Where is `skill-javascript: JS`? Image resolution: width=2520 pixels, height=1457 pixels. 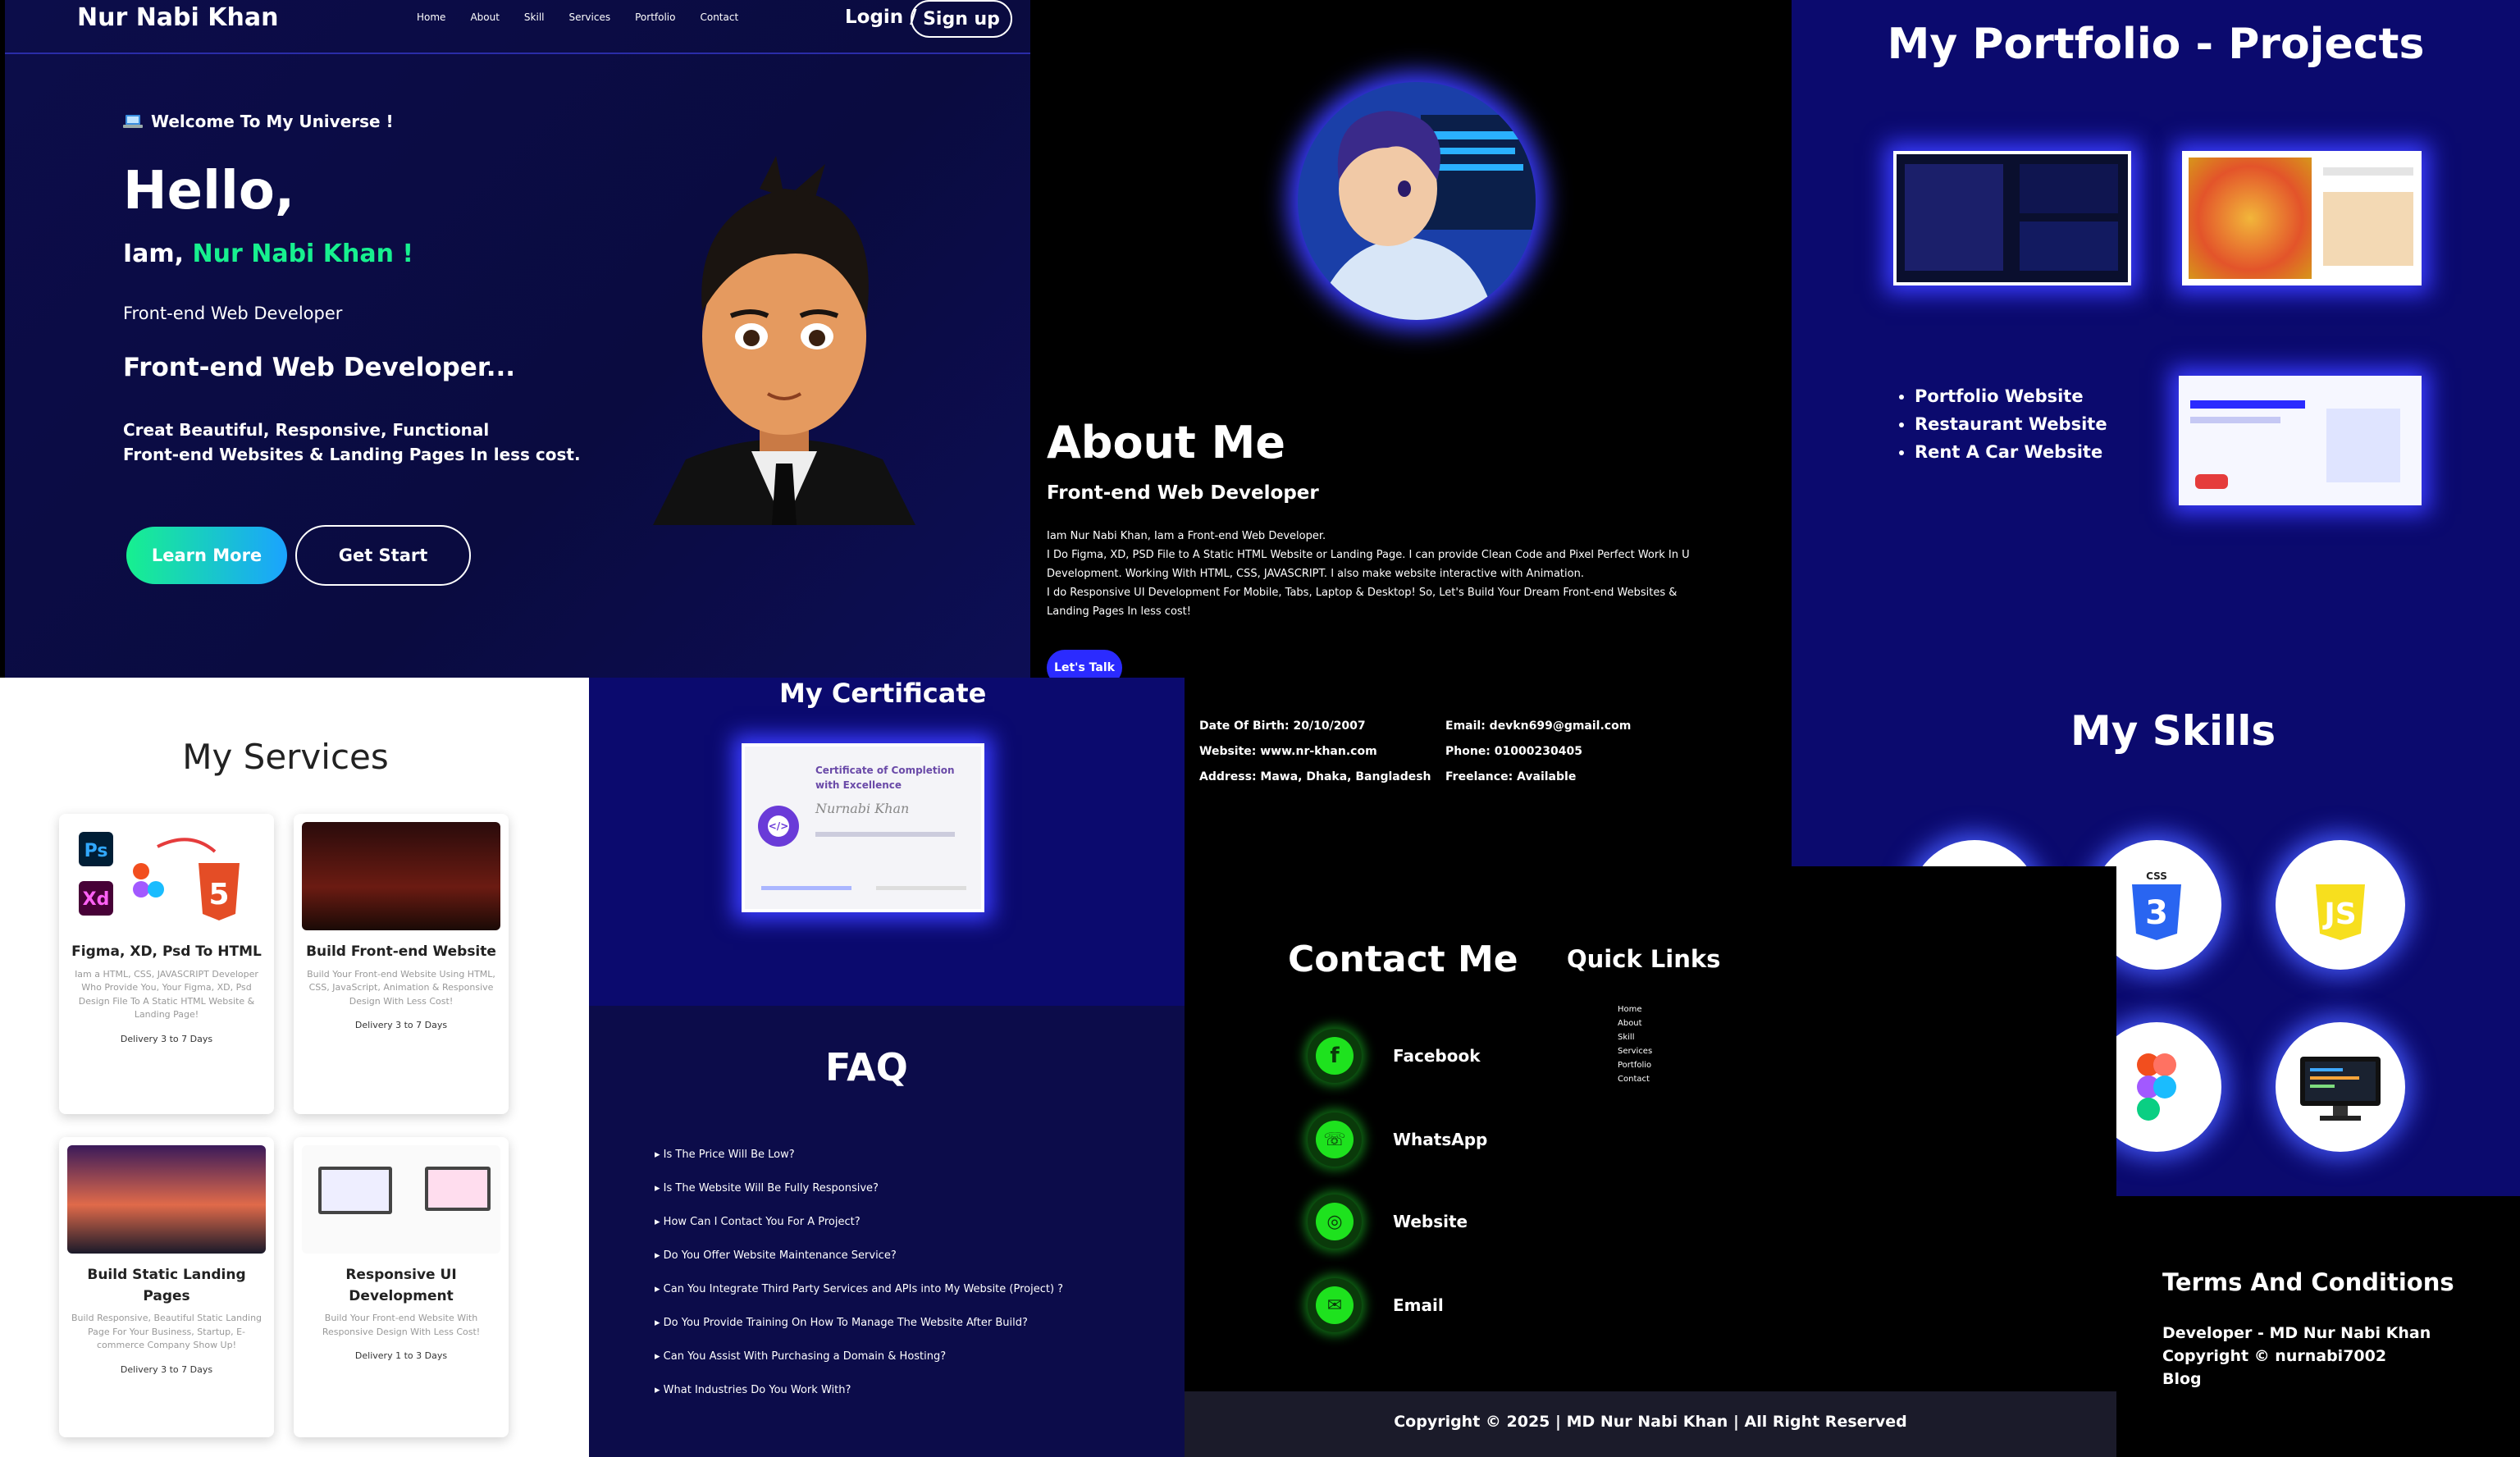
skill-javascript: JS is located at coordinates (2340, 905).